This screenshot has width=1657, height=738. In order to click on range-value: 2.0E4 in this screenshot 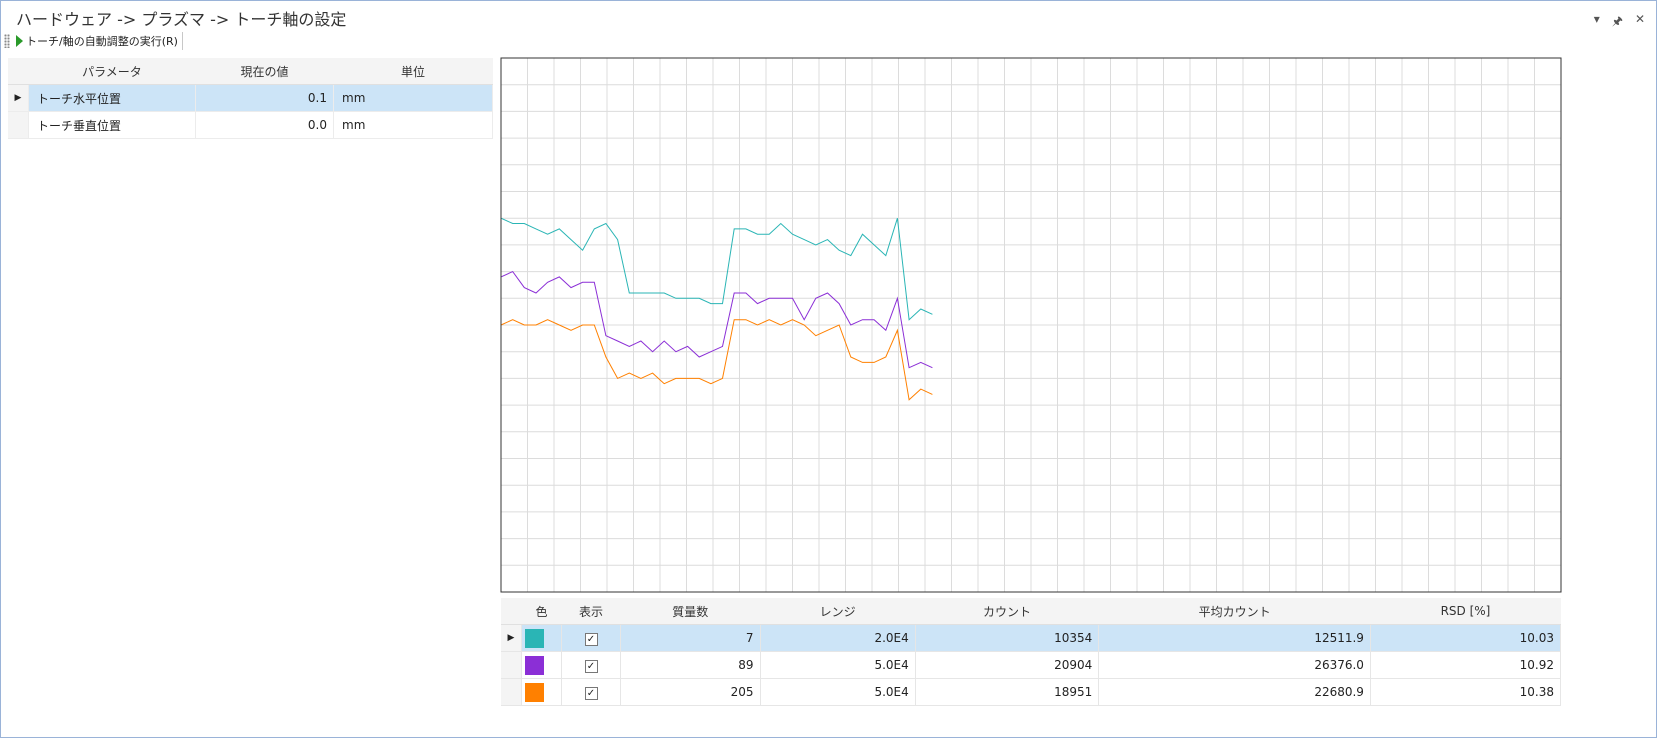, I will do `click(838, 638)`.